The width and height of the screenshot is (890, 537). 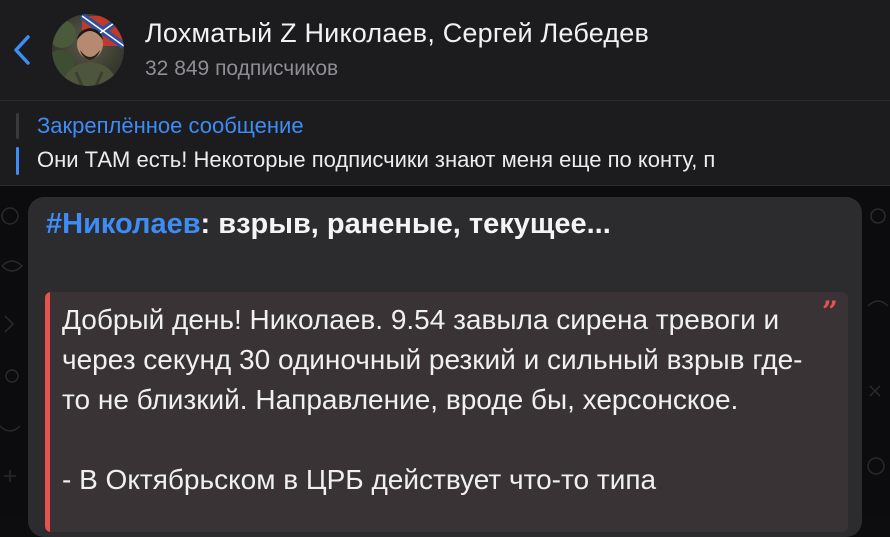 I want to click on channel-title: Лохматый Z Николаев, Сергей Лебедев, so click(x=397, y=33).